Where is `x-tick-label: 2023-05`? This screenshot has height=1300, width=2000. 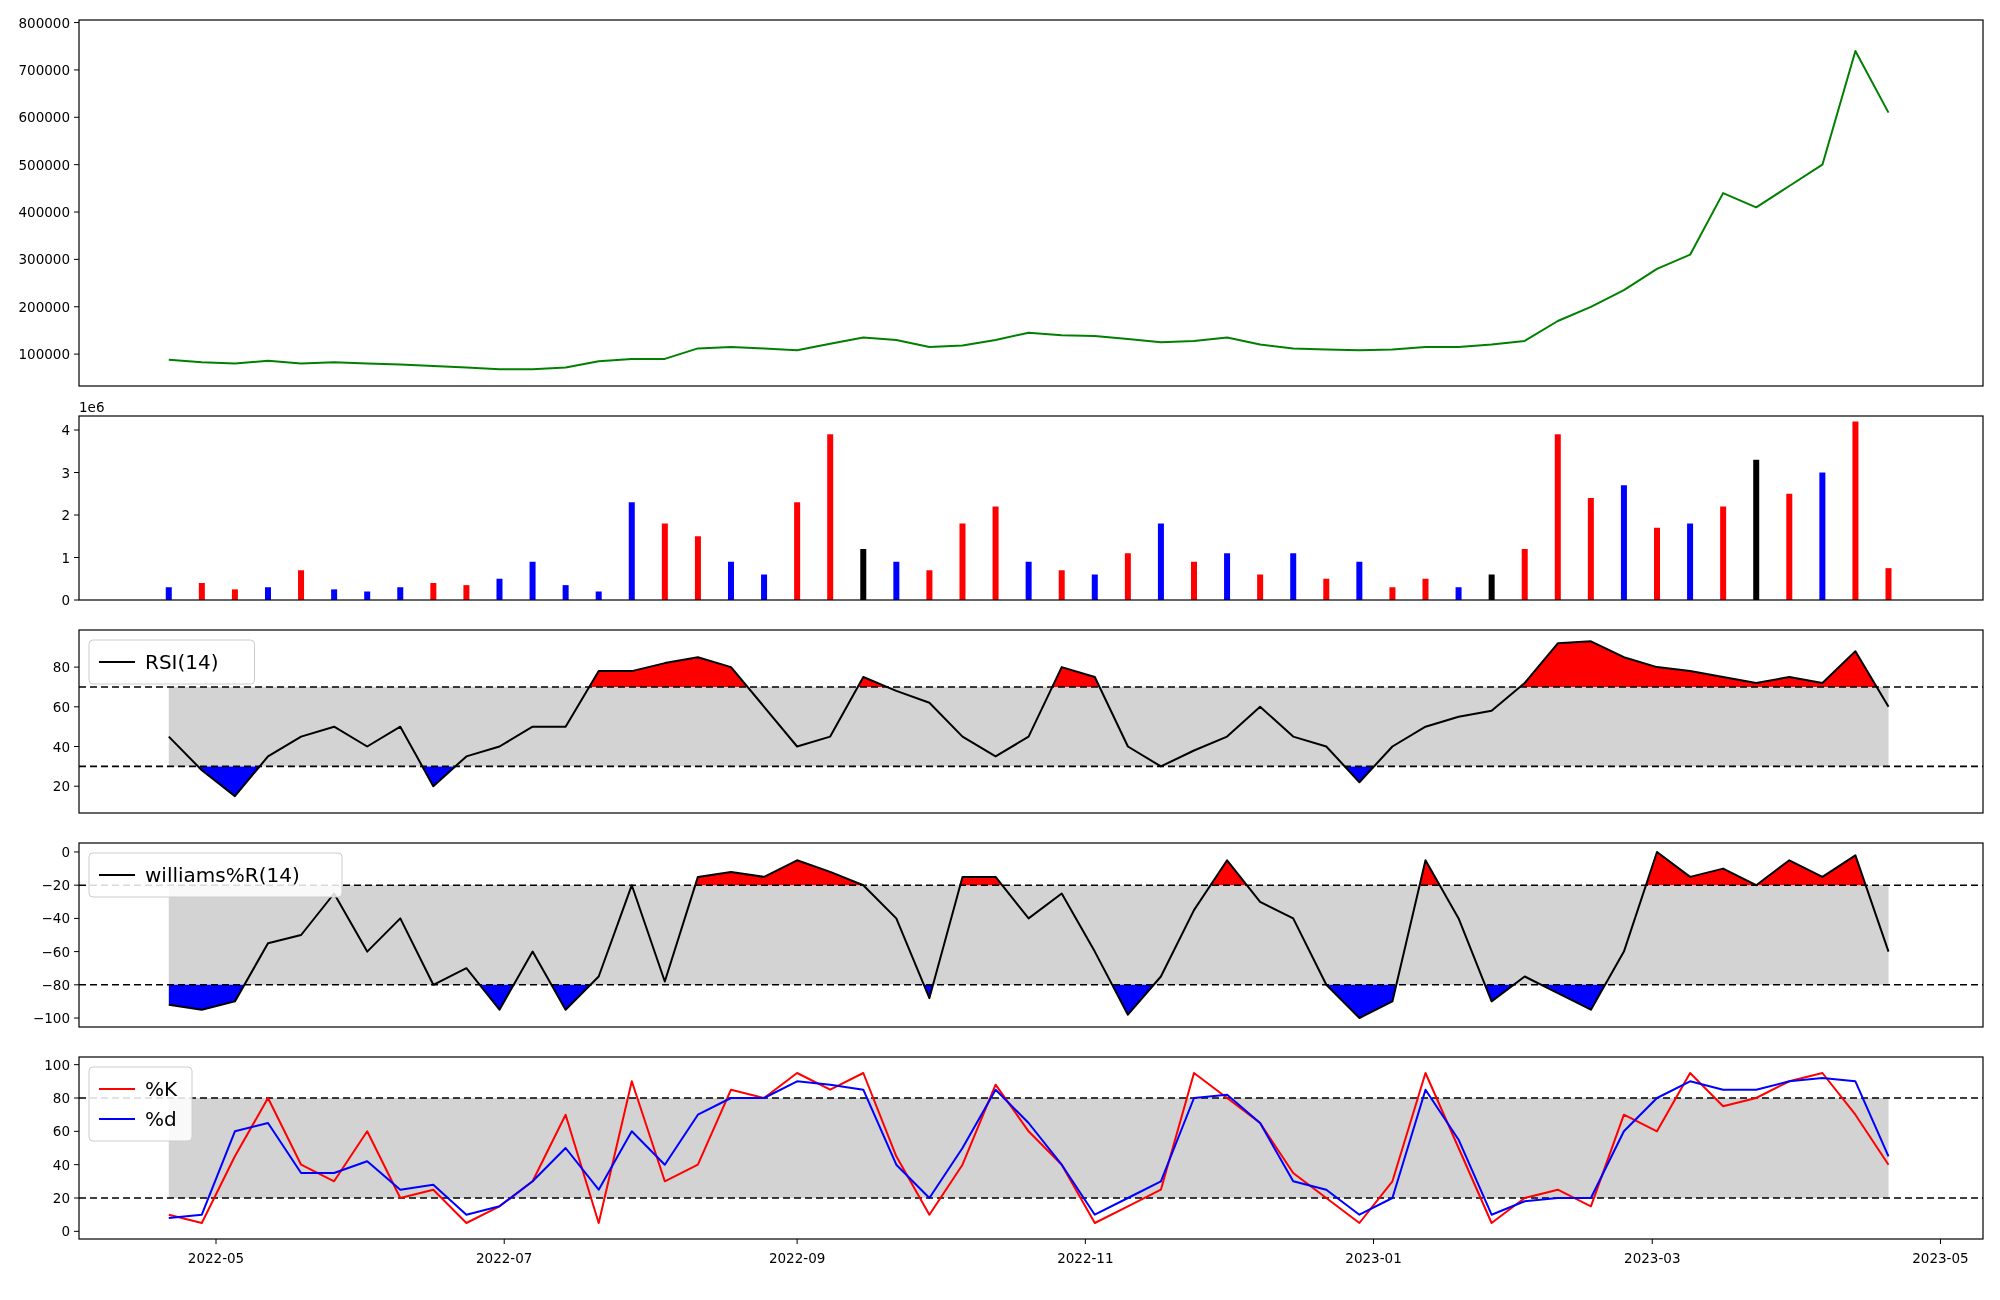 x-tick-label: 2023-05 is located at coordinates (1940, 1258).